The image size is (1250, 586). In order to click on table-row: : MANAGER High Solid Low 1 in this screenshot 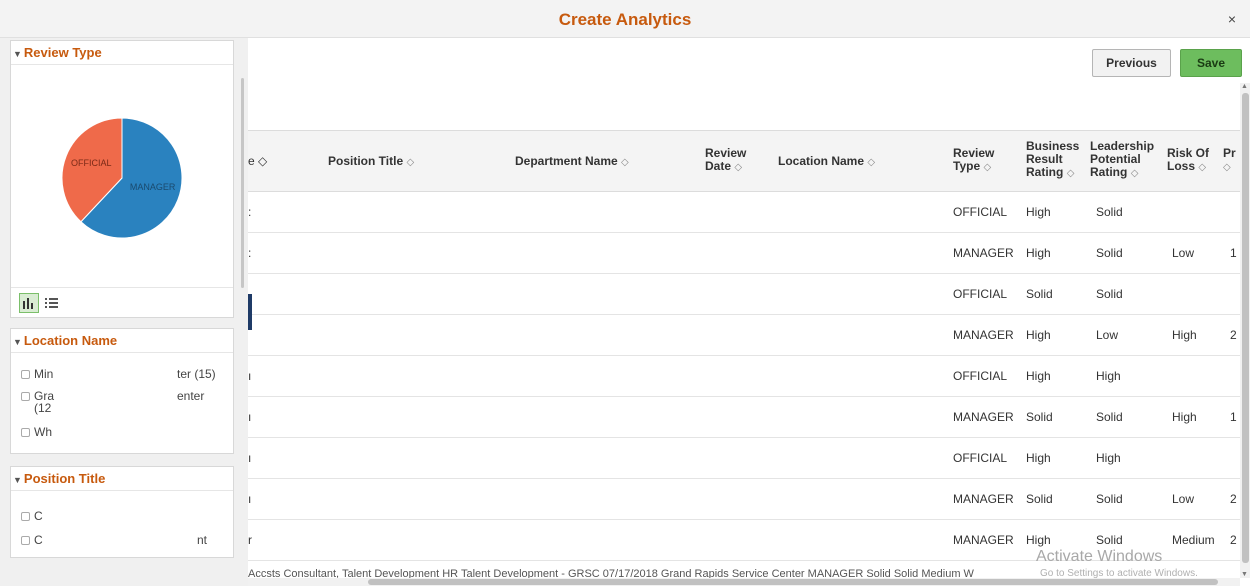, I will do `click(744, 253)`.